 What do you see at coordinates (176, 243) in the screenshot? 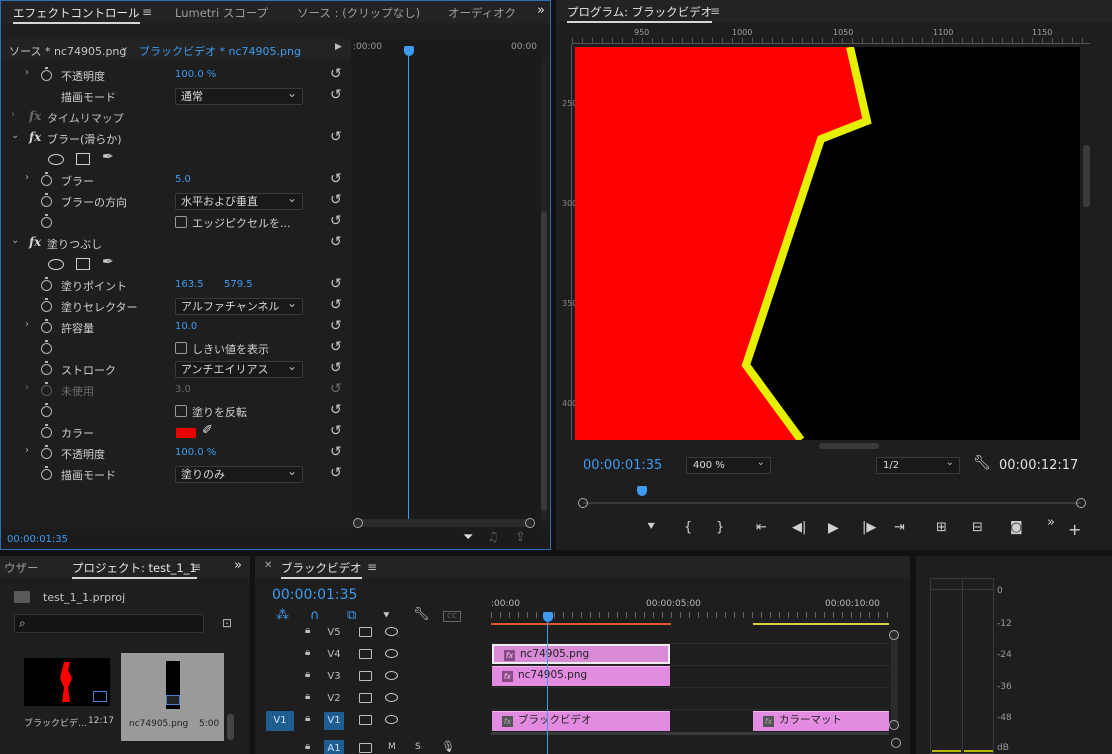
I see `effect-paint-bucket: ⌄ fx 塗りつぶし ↺` at bounding box center [176, 243].